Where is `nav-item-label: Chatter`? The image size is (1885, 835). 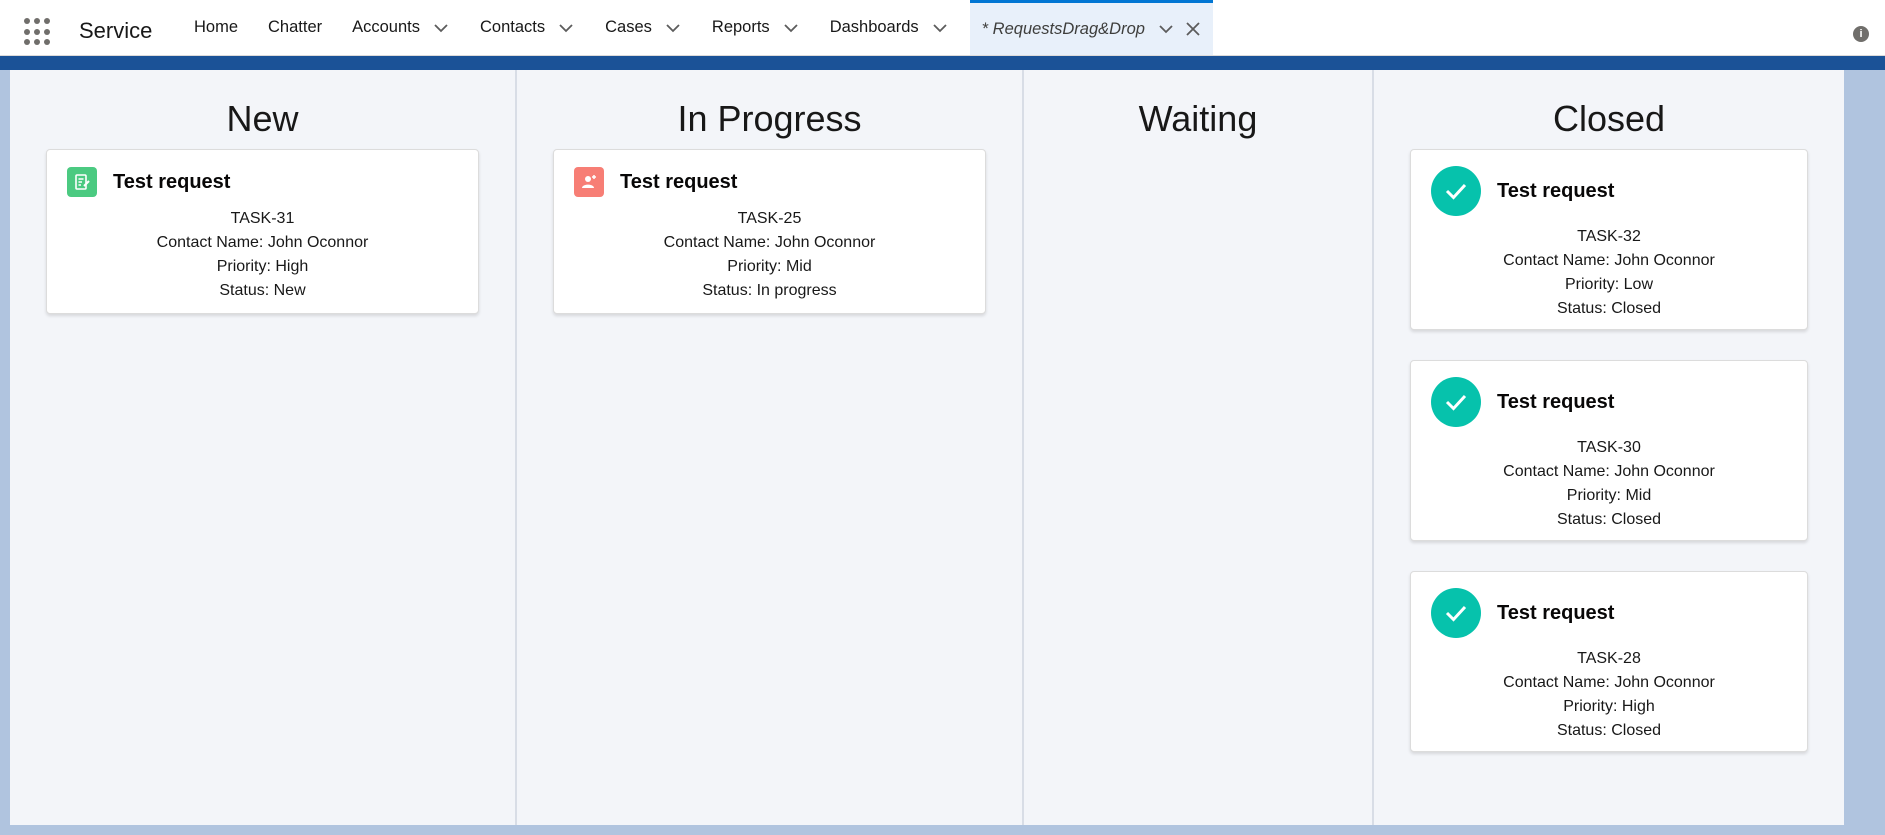
nav-item-label: Chatter is located at coordinates (295, 27).